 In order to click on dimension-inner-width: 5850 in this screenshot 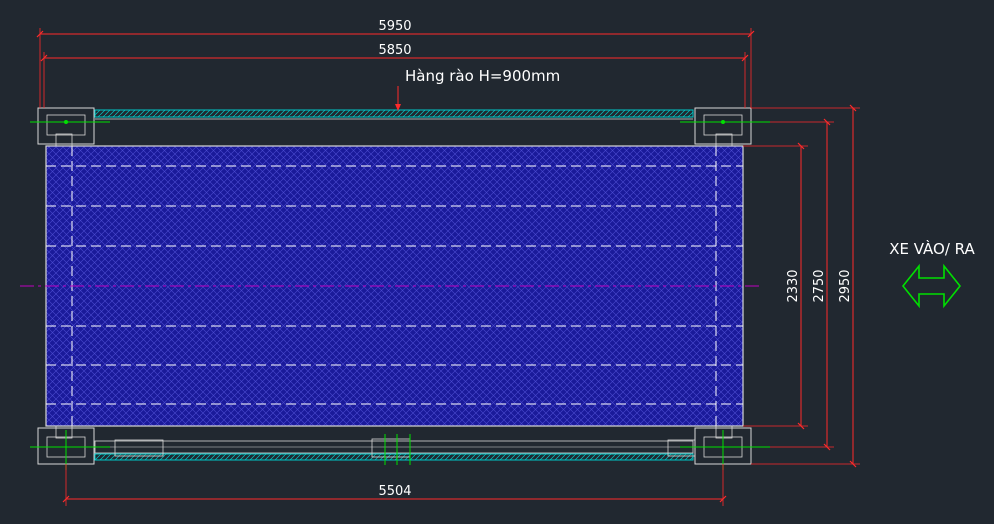, I will do `click(394, 75)`.